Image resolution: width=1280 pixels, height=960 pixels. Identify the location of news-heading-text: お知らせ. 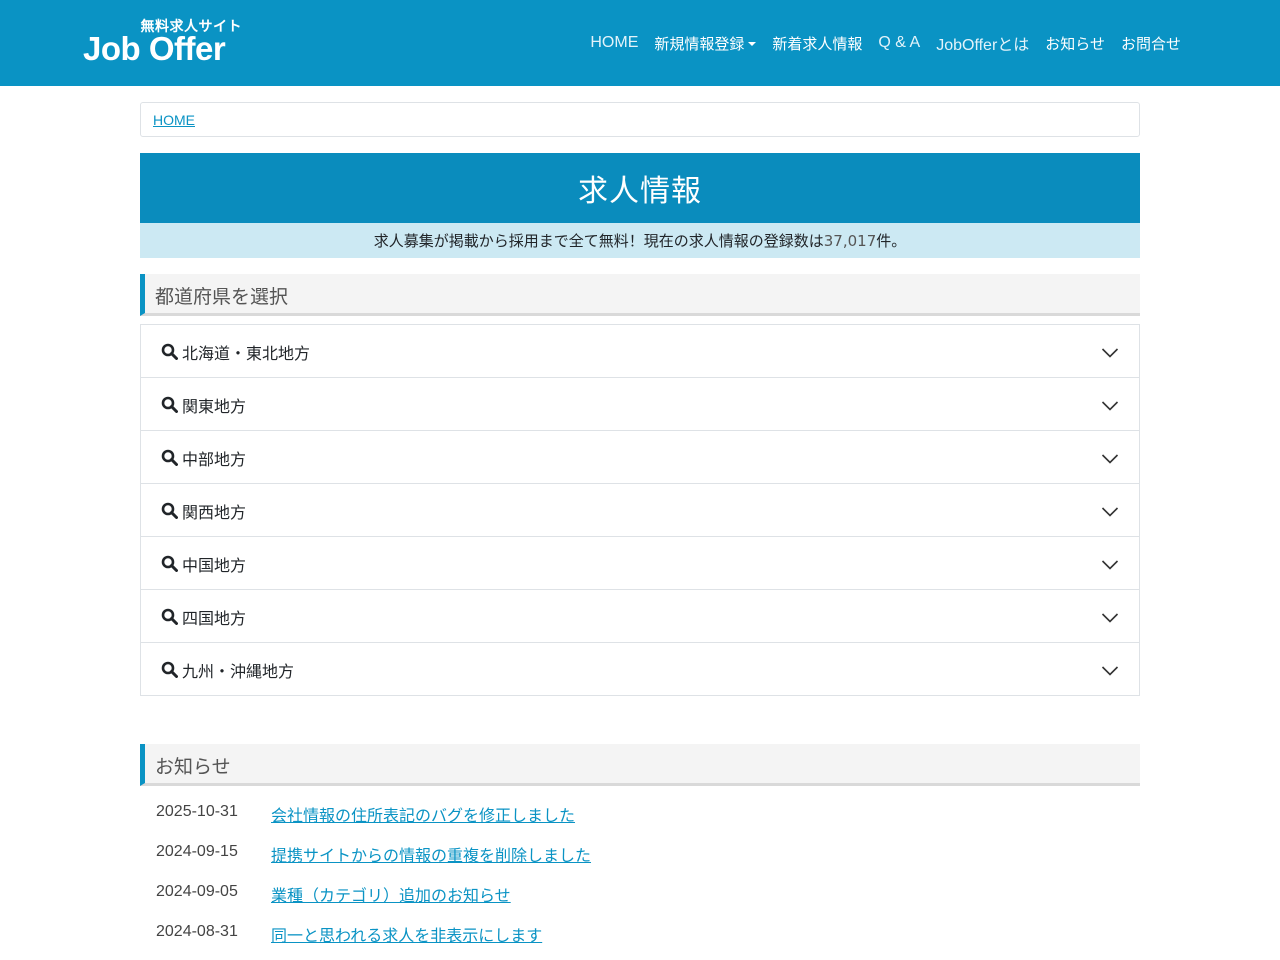
(193, 767).